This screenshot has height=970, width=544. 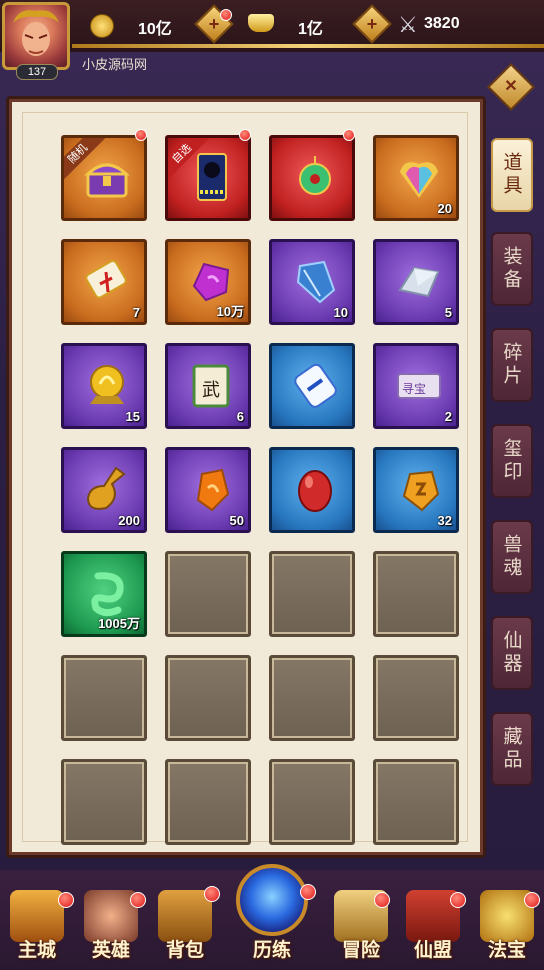 What do you see at coordinates (421, 491) in the screenshot?
I see `gold-rune-stone-icon` at bounding box center [421, 491].